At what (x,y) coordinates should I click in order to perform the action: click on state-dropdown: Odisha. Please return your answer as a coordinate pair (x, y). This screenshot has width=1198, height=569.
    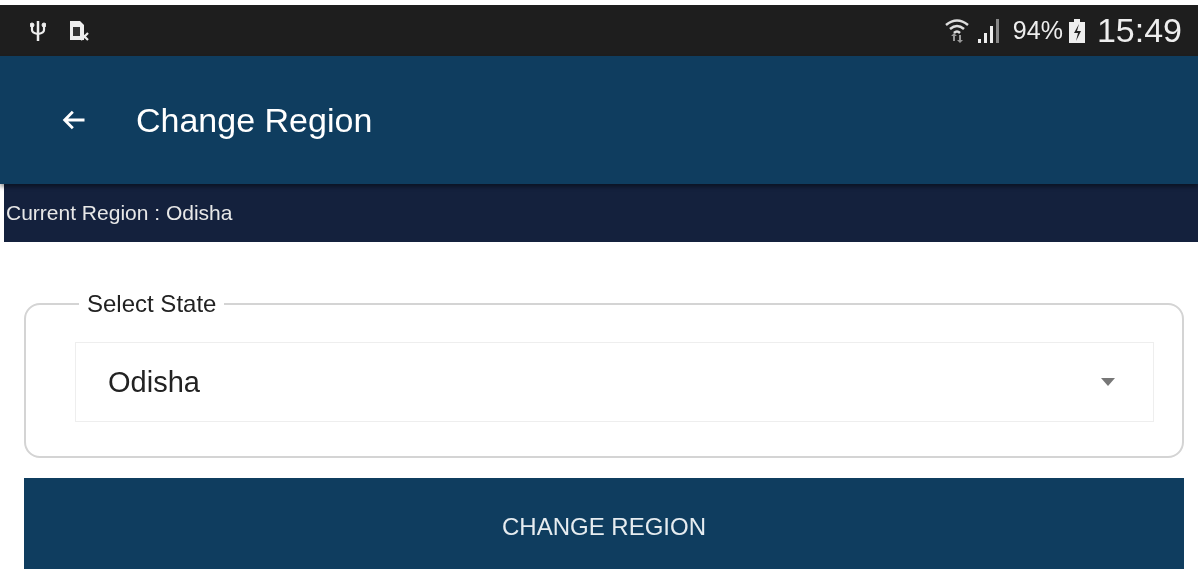
    Looking at the image, I should click on (614, 382).